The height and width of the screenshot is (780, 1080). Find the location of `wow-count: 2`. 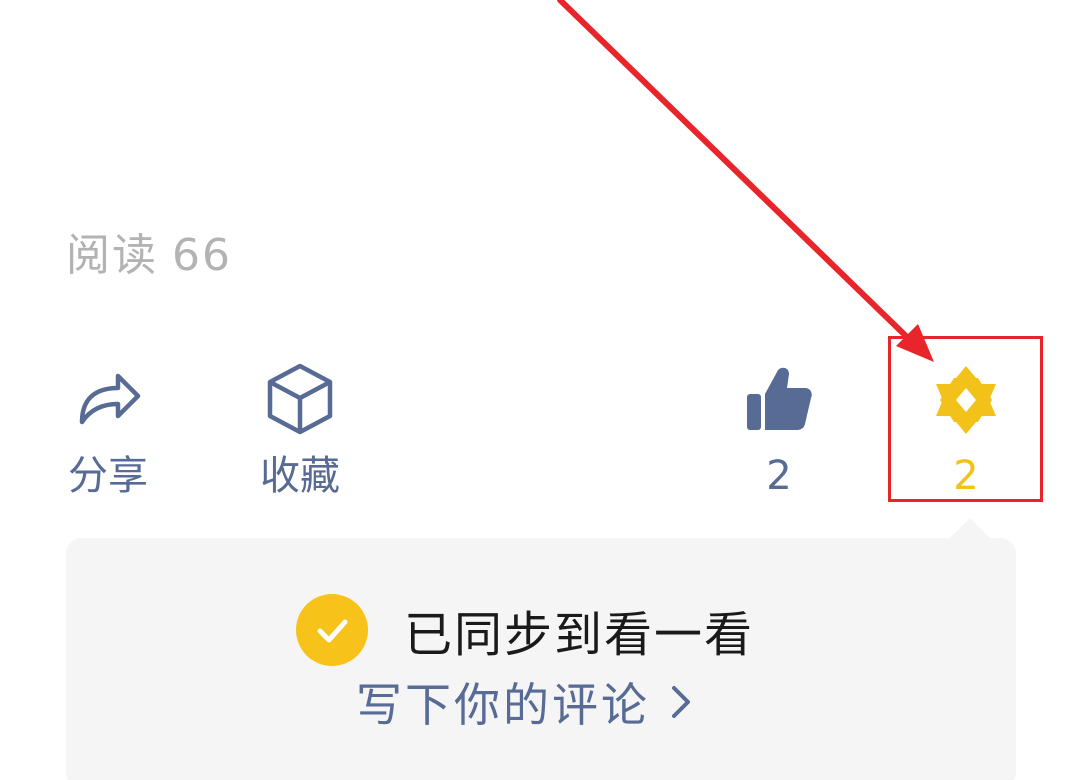

wow-count: 2 is located at coordinates (966, 476).